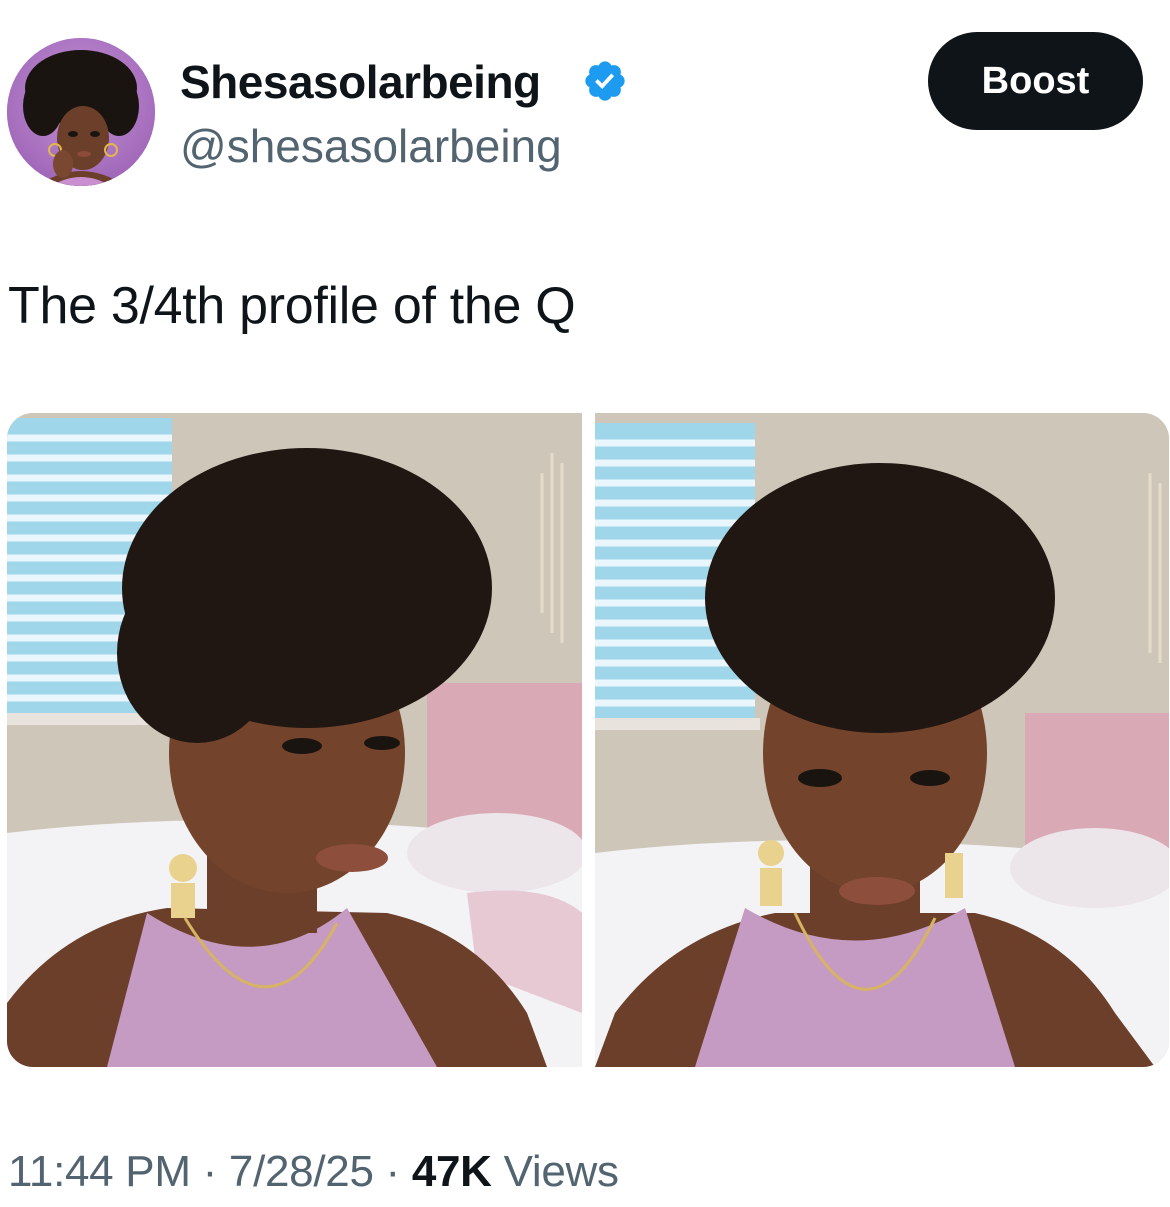  I want to click on avatar, so click(81, 112).